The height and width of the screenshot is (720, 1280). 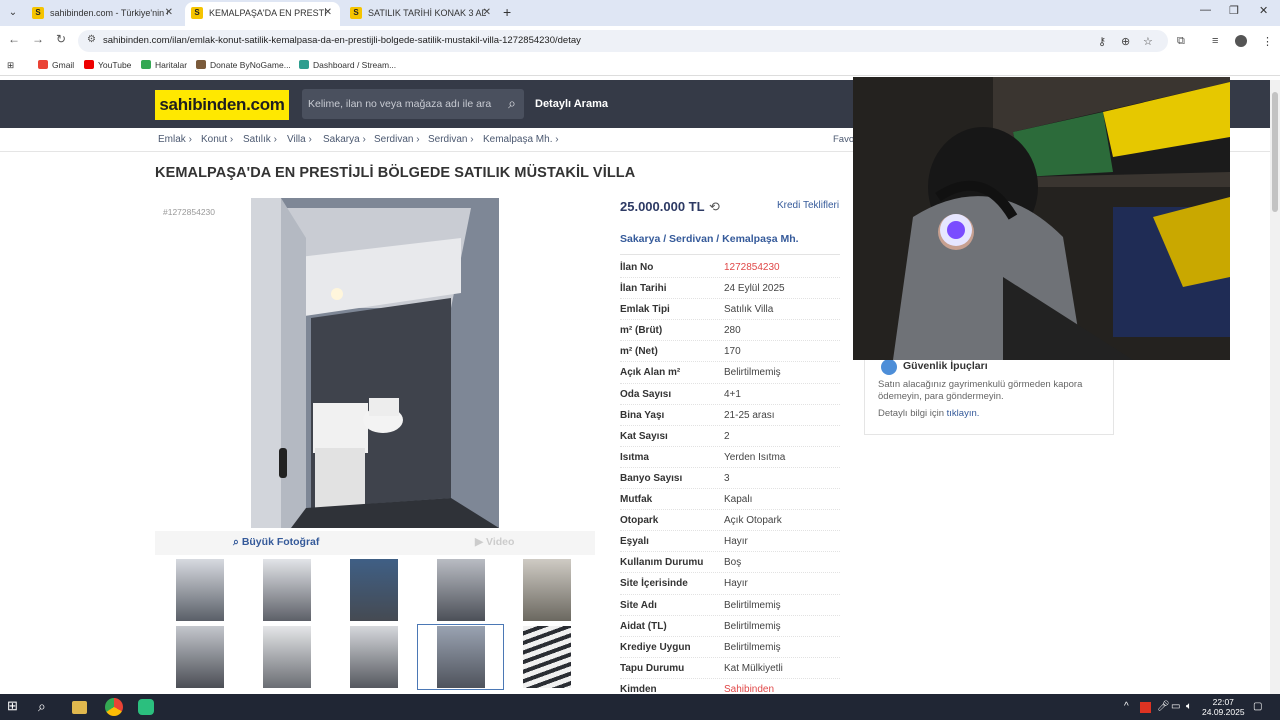 I want to click on file-explorer-icon, so click(x=79, y=707).